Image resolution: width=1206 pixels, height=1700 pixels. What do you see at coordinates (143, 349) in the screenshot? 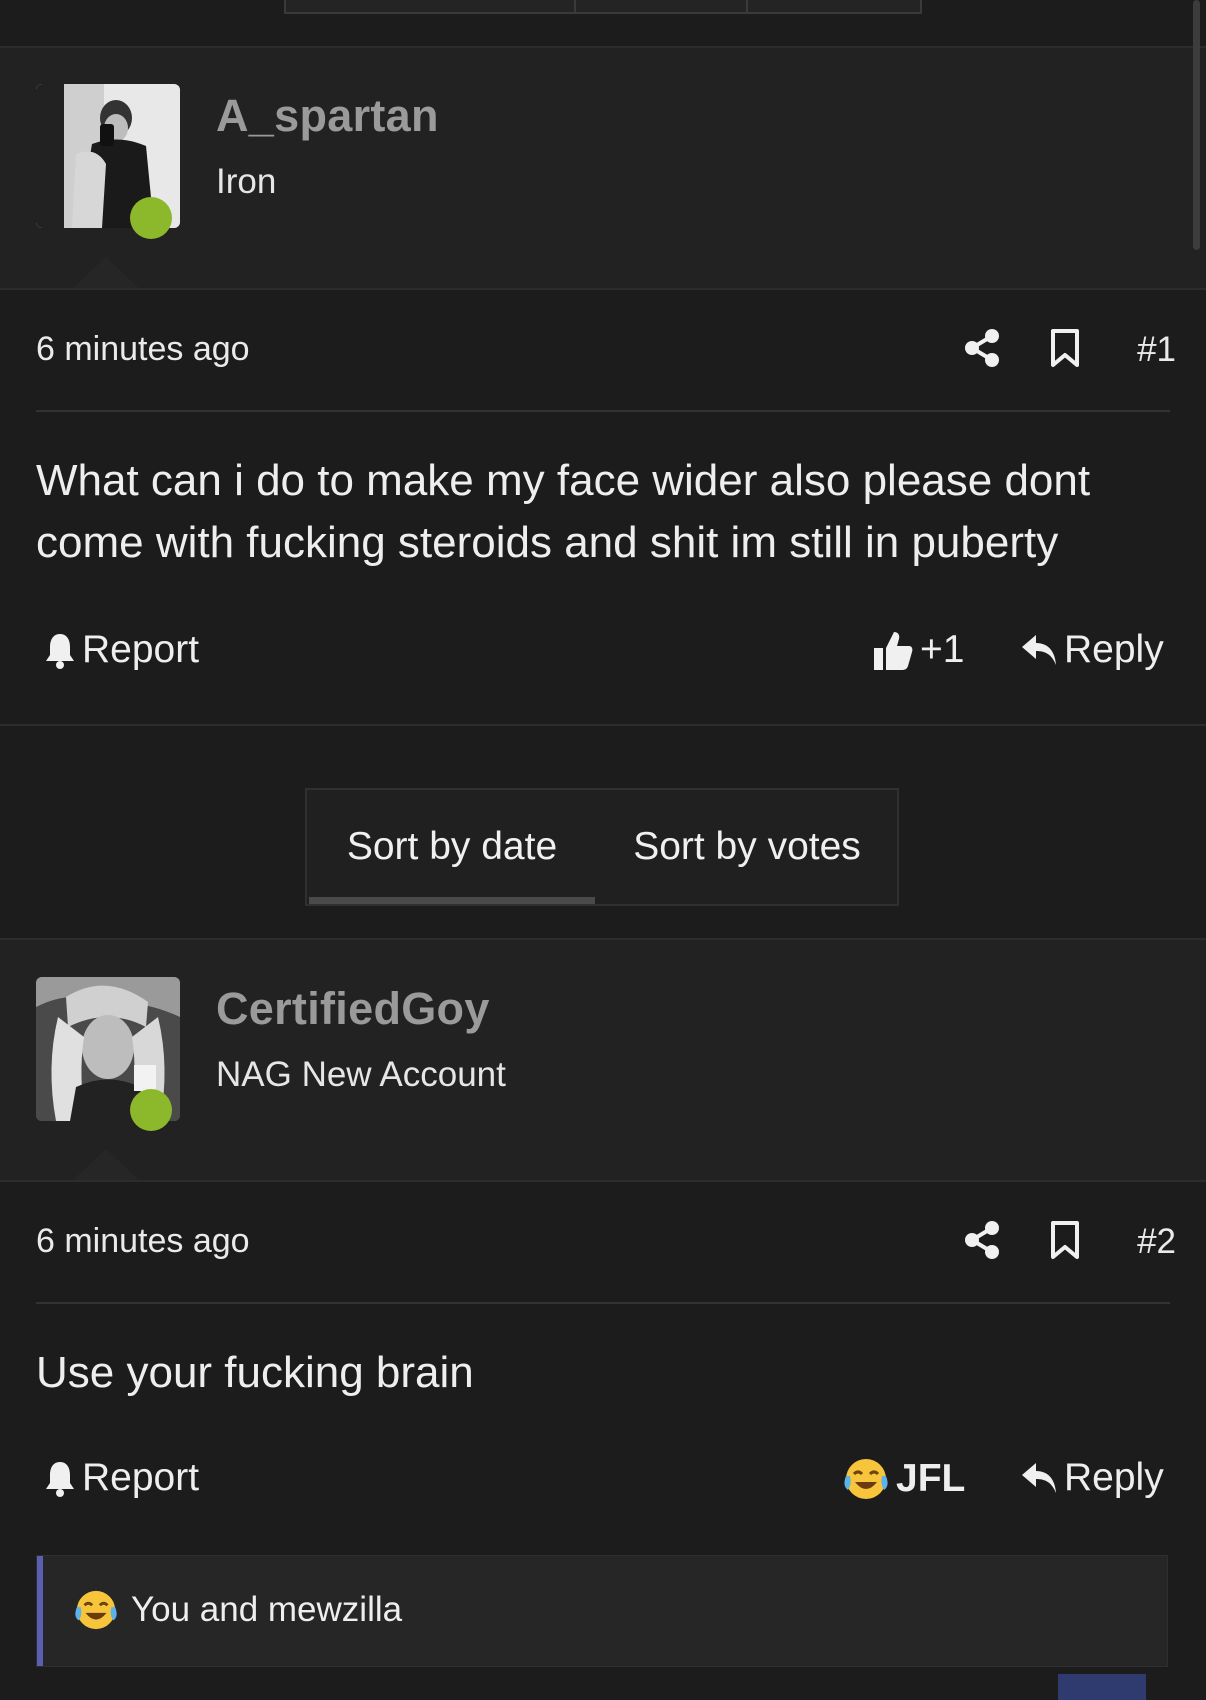
I see `post-1-timestamp: 6 minutes ago` at bounding box center [143, 349].